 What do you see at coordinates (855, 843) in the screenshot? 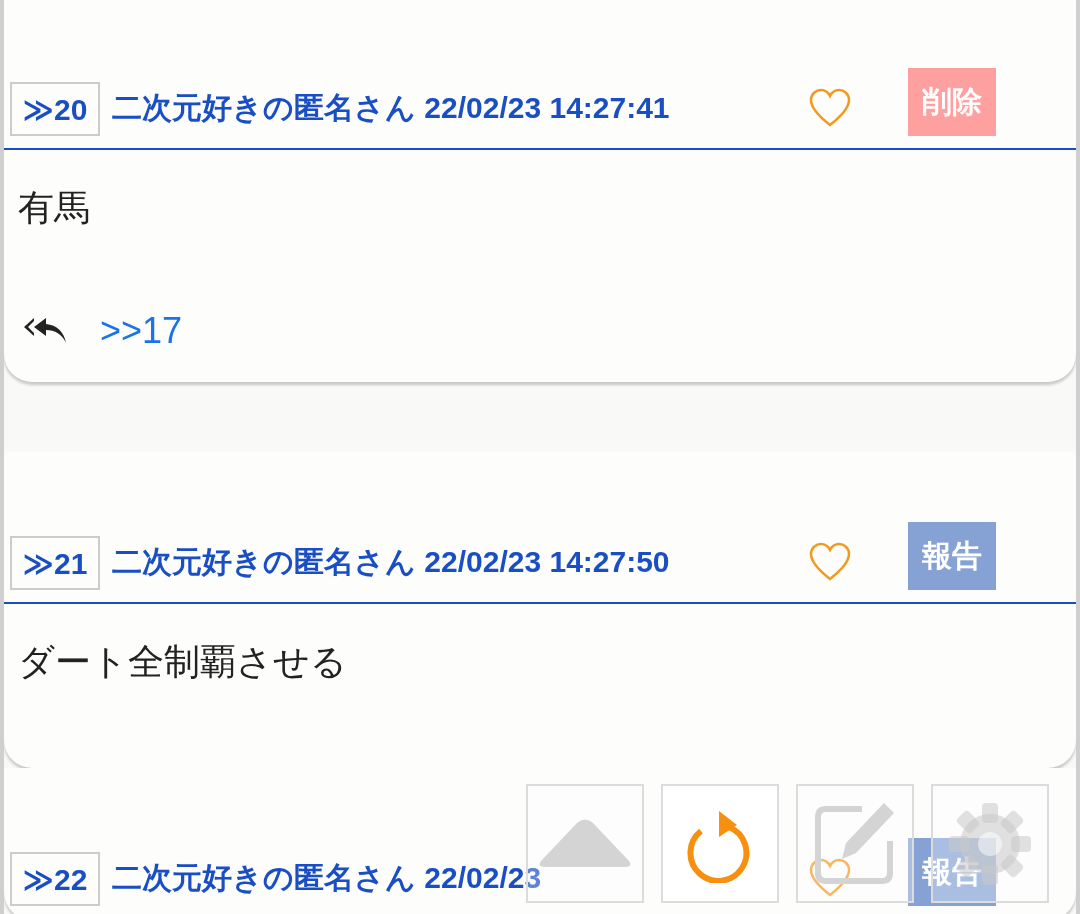
I see `edit-button` at bounding box center [855, 843].